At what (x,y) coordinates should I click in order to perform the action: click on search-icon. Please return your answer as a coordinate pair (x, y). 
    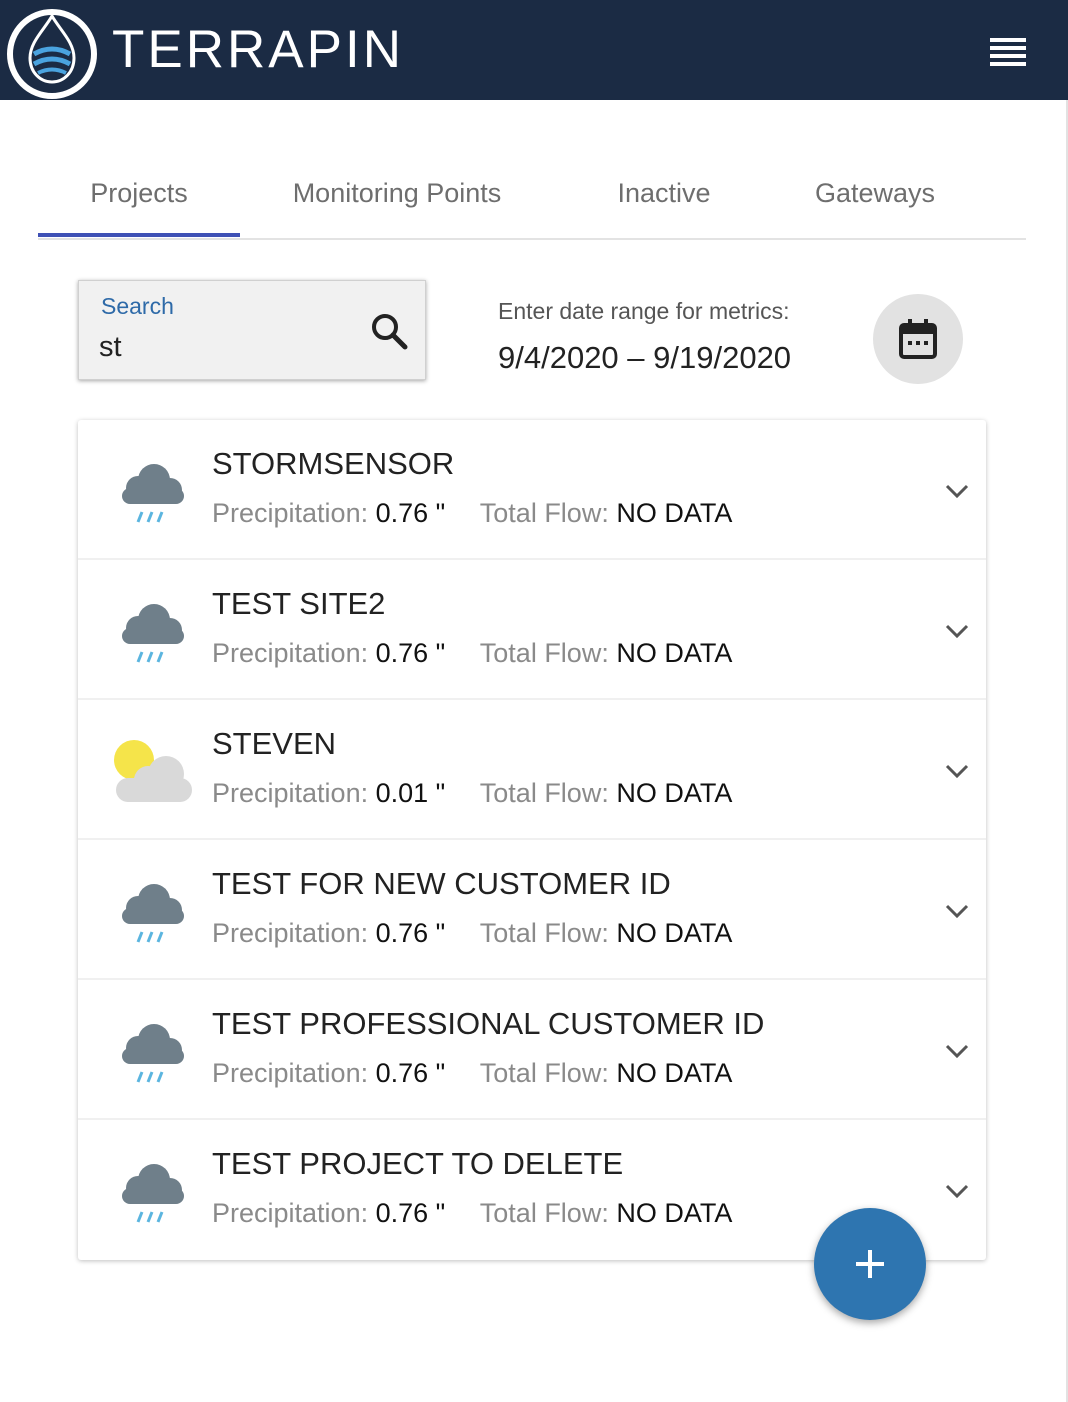
    Looking at the image, I should click on (389, 331).